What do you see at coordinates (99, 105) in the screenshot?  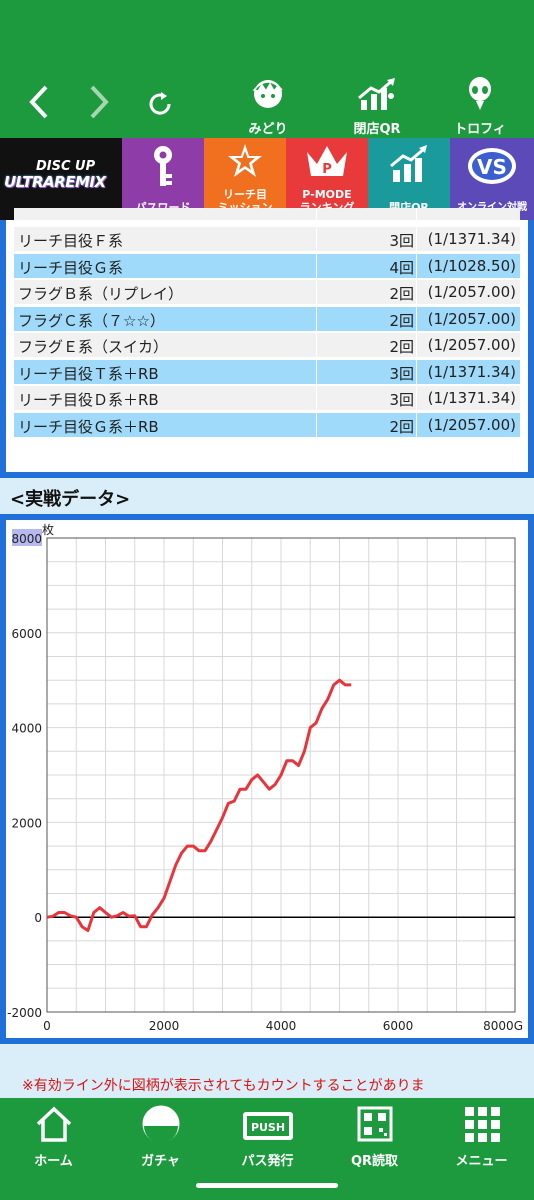 I see `forward-icon` at bounding box center [99, 105].